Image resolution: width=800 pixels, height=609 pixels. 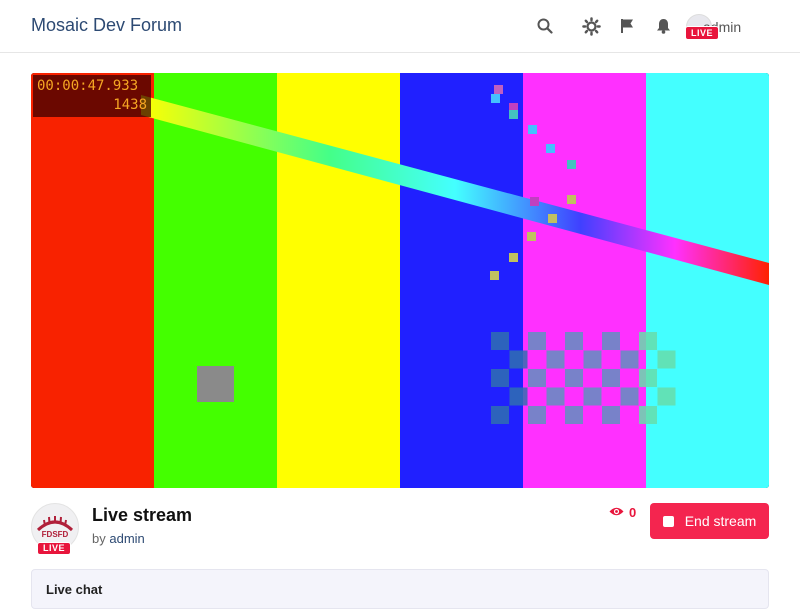 I want to click on stop-icon, so click(x=668, y=521).